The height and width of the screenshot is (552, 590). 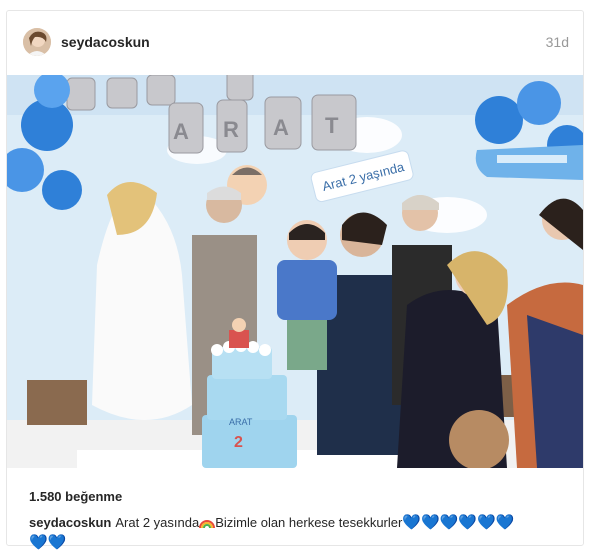 I want to click on caption-text-part2: Bizimle olan herkese tesekkurler, so click(x=309, y=522).